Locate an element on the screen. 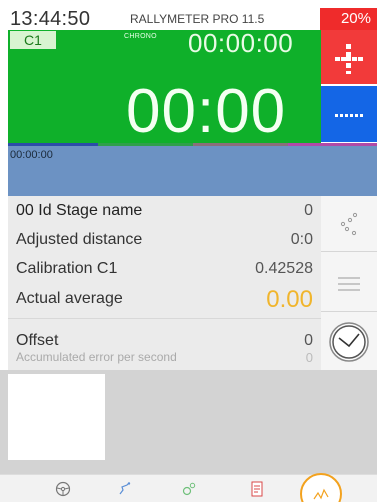  dots-icon is located at coordinates (349, 223).